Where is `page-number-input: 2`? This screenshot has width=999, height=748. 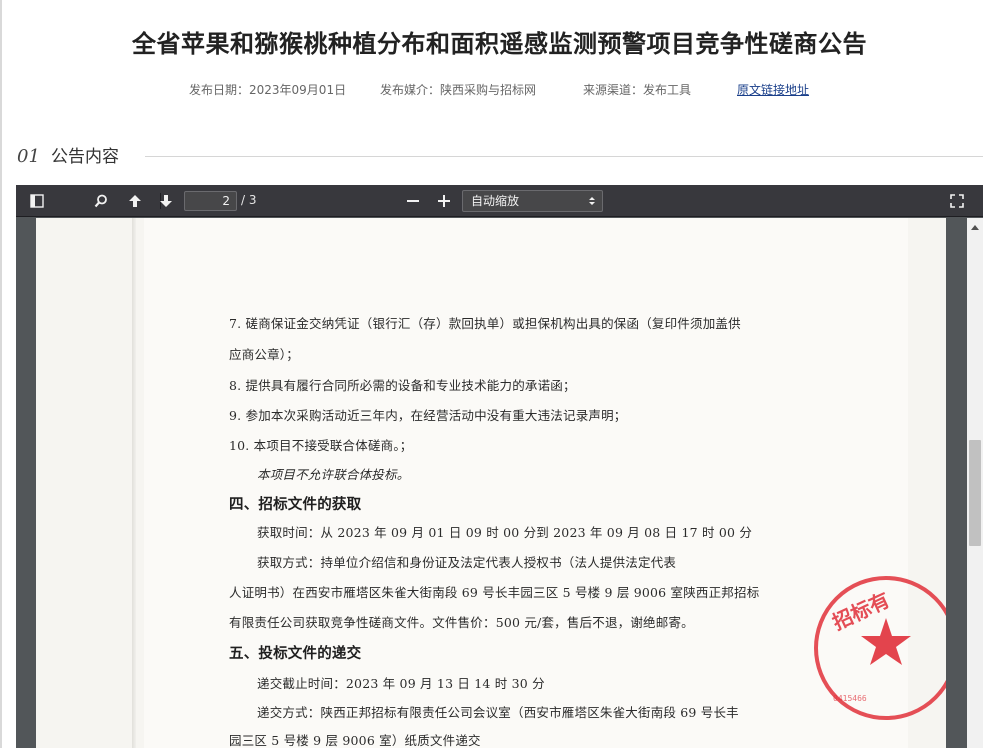
page-number-input: 2 is located at coordinates (210, 201).